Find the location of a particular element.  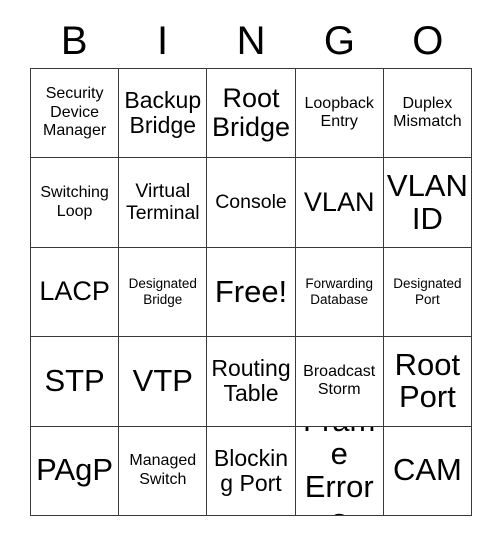

bingo-cell: Security Device Manager is located at coordinates (75, 114).